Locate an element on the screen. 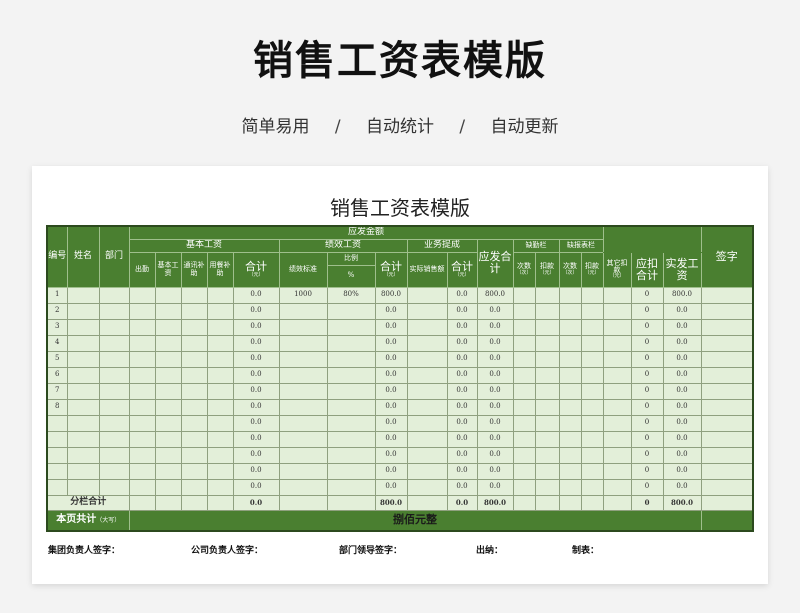  cell-id: 7 is located at coordinates (57, 391).